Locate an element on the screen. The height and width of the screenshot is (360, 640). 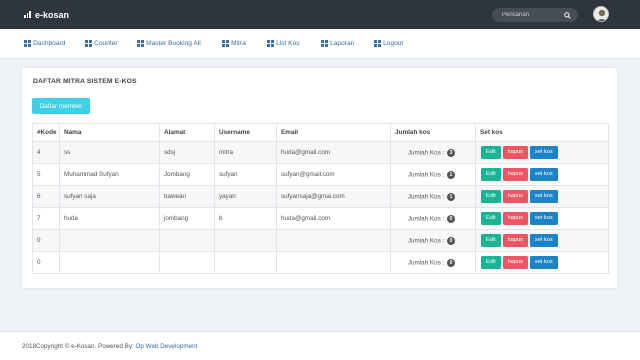
cell-jumlah-kos: Jumlah Kos : 1 is located at coordinates (433, 174).